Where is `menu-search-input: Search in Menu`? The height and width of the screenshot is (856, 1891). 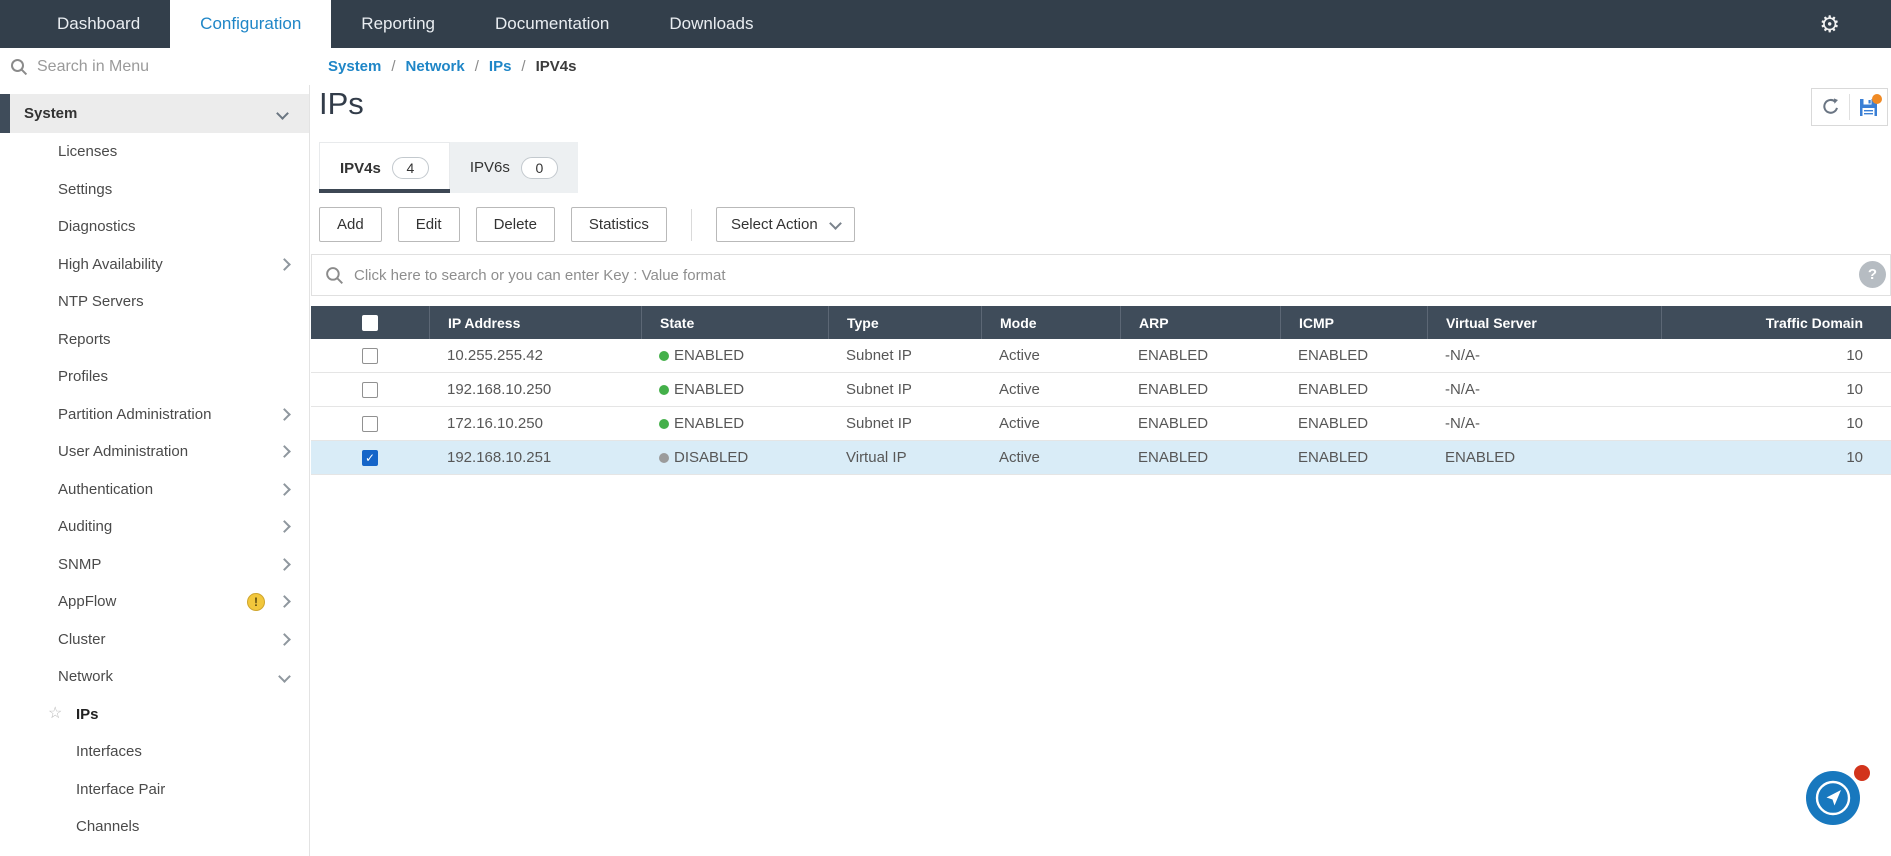
menu-search-input: Search in Menu is located at coordinates (155, 66).